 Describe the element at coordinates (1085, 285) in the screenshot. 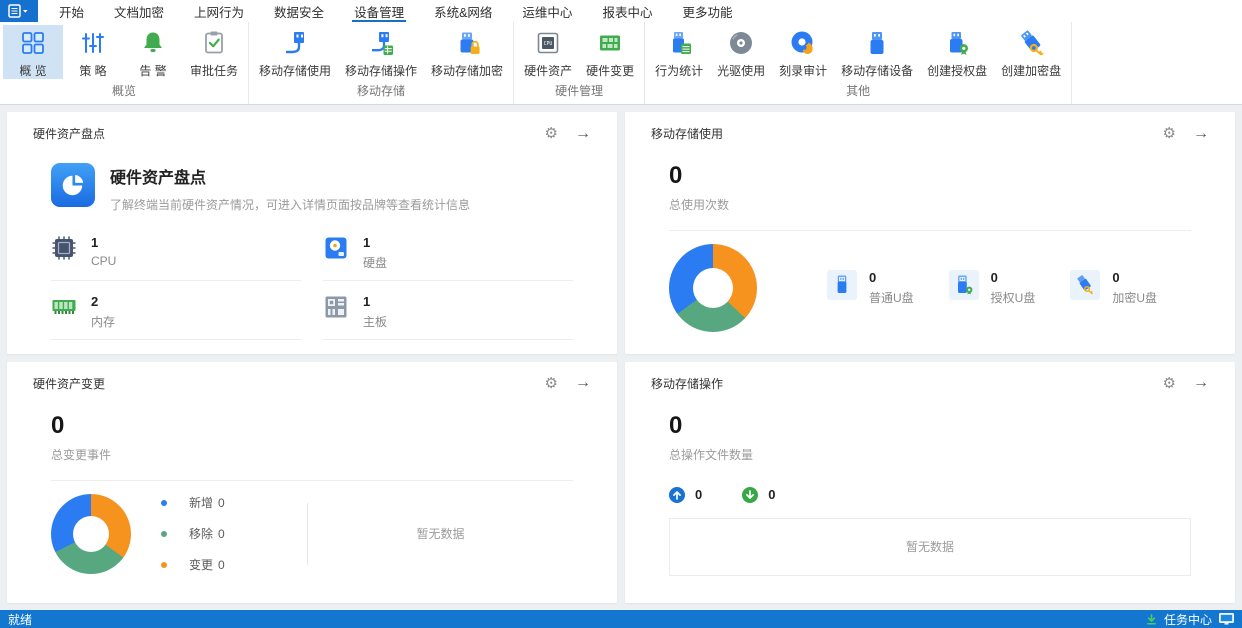

I see `encrypt-usb-icon` at that location.